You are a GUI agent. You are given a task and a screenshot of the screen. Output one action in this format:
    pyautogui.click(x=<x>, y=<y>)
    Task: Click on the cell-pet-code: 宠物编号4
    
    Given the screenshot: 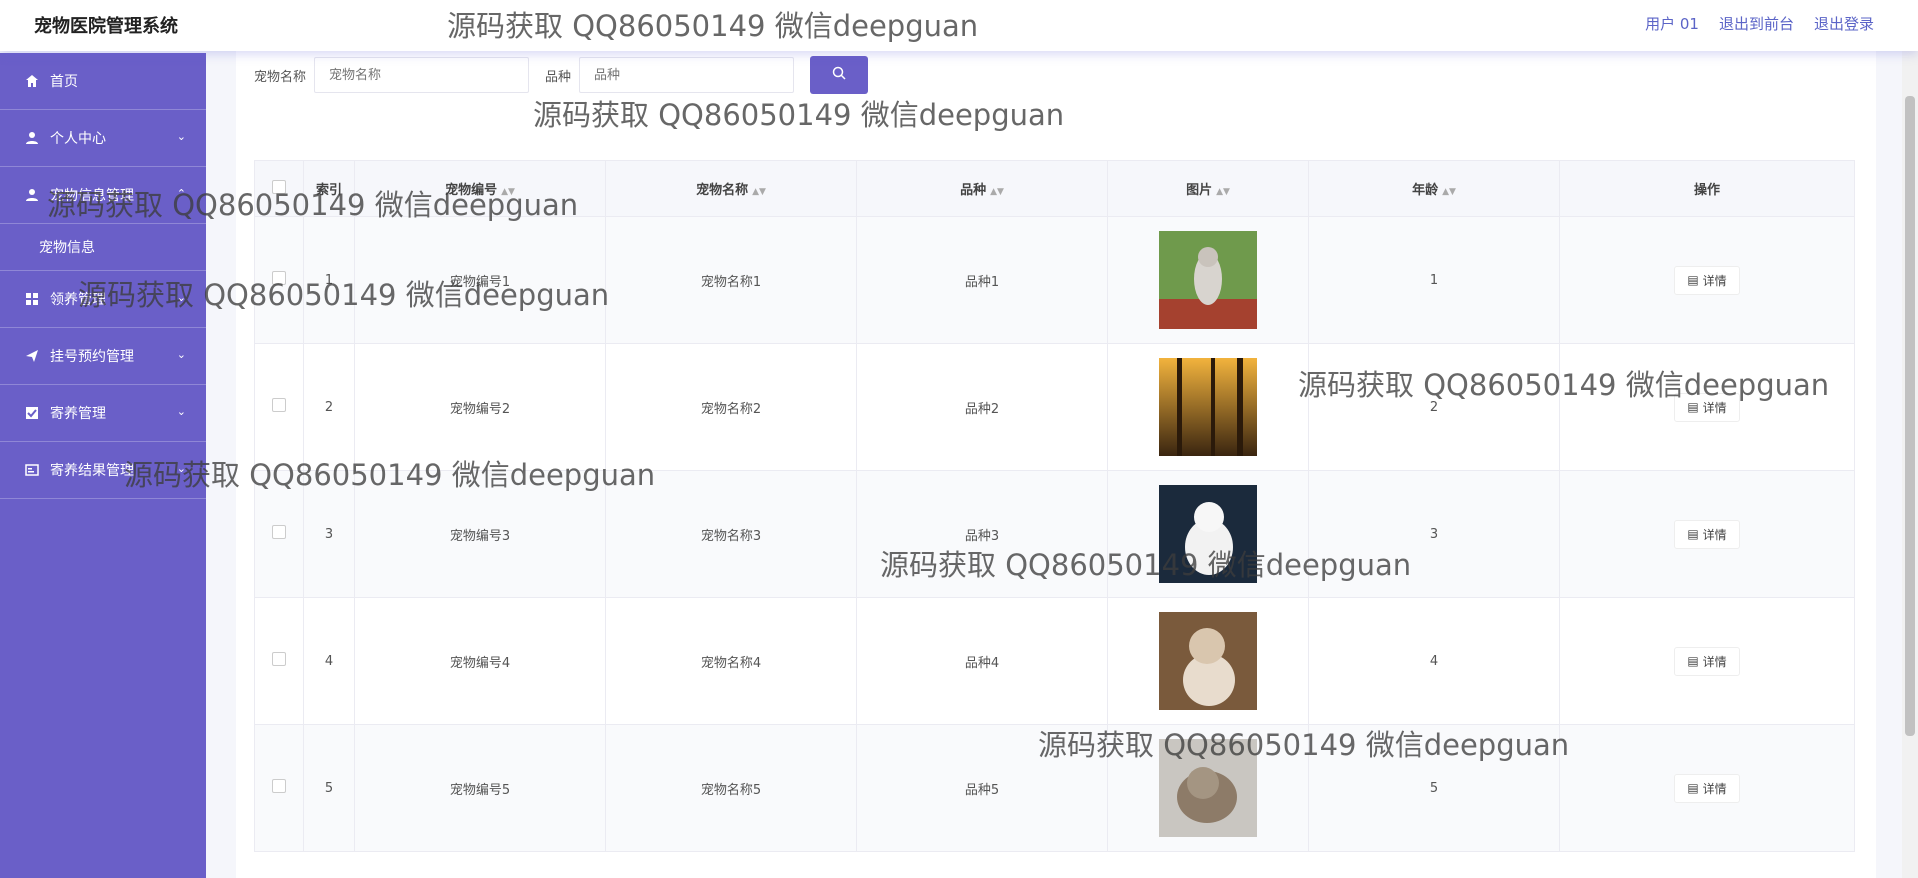 What is the action you would take?
    pyautogui.click(x=480, y=661)
    